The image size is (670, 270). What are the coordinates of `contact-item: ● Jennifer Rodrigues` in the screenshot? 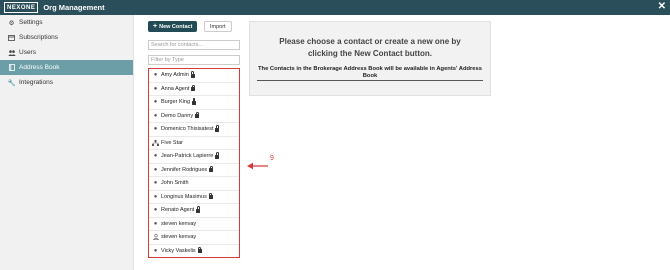 It's located at (194, 170).